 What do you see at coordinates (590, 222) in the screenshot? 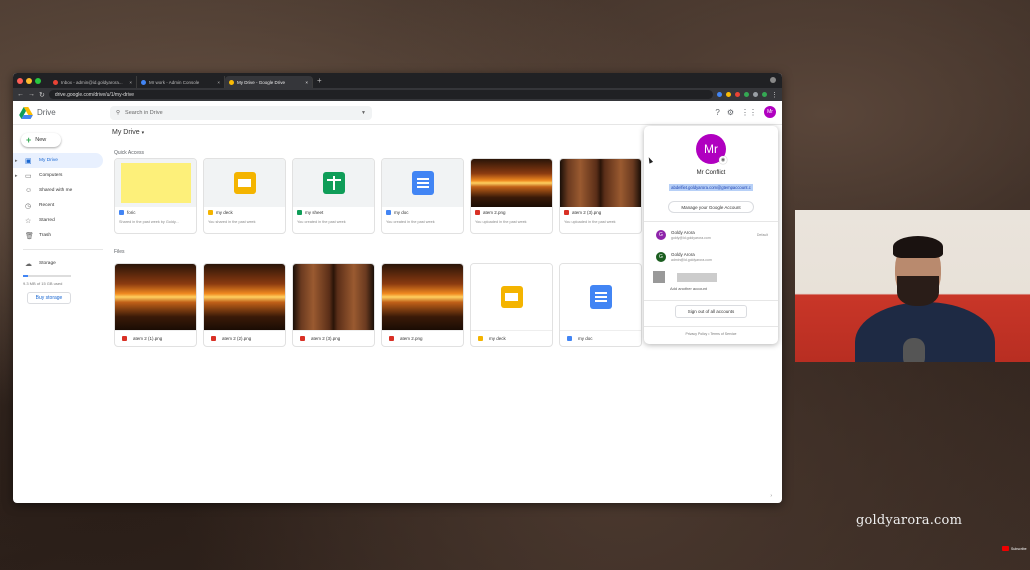
I see `file-activity: You uploaded in the past week` at bounding box center [590, 222].